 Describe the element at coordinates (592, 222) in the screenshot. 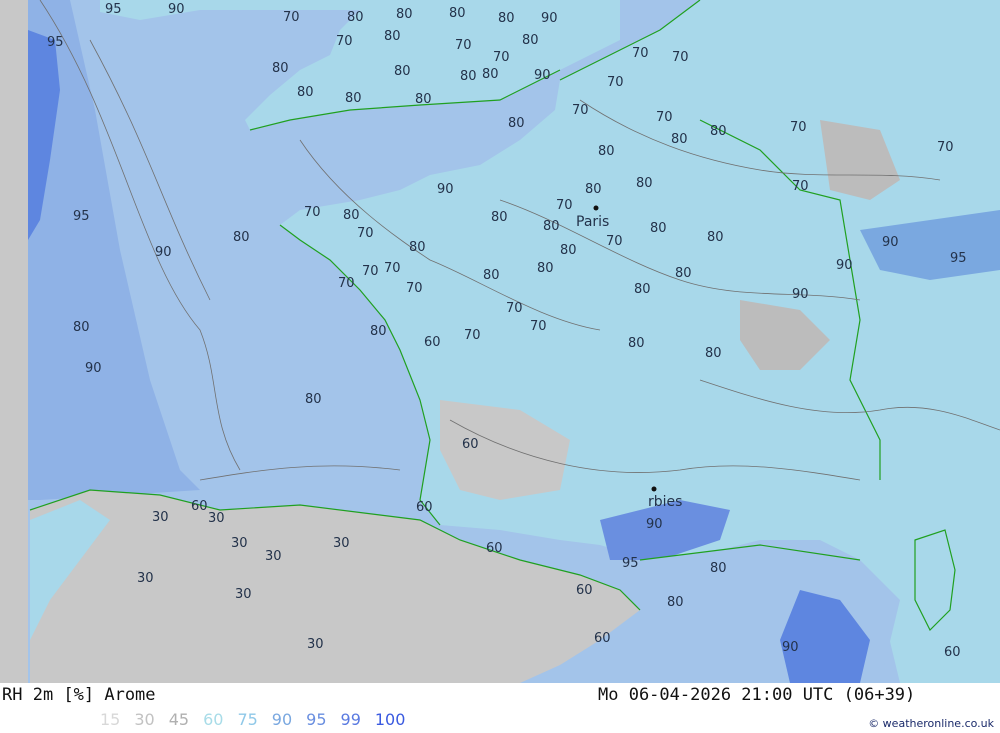

I see `city-label: Paris` at that location.